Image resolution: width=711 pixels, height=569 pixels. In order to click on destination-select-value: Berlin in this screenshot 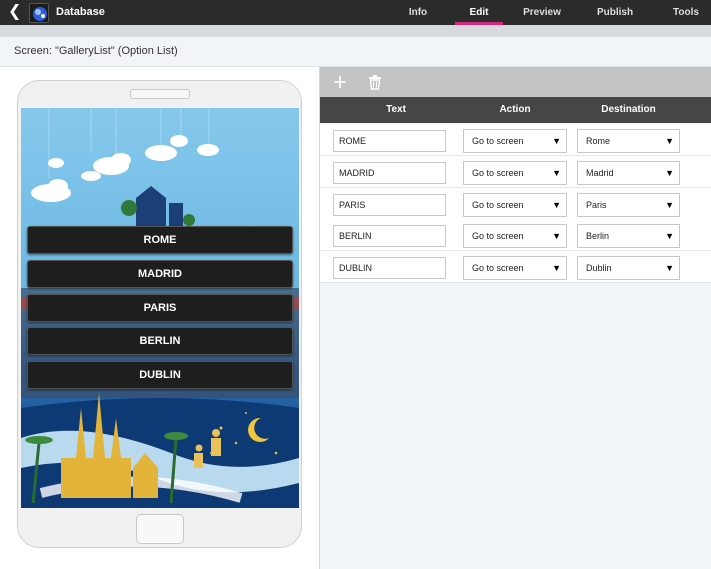, I will do `click(598, 236)`.